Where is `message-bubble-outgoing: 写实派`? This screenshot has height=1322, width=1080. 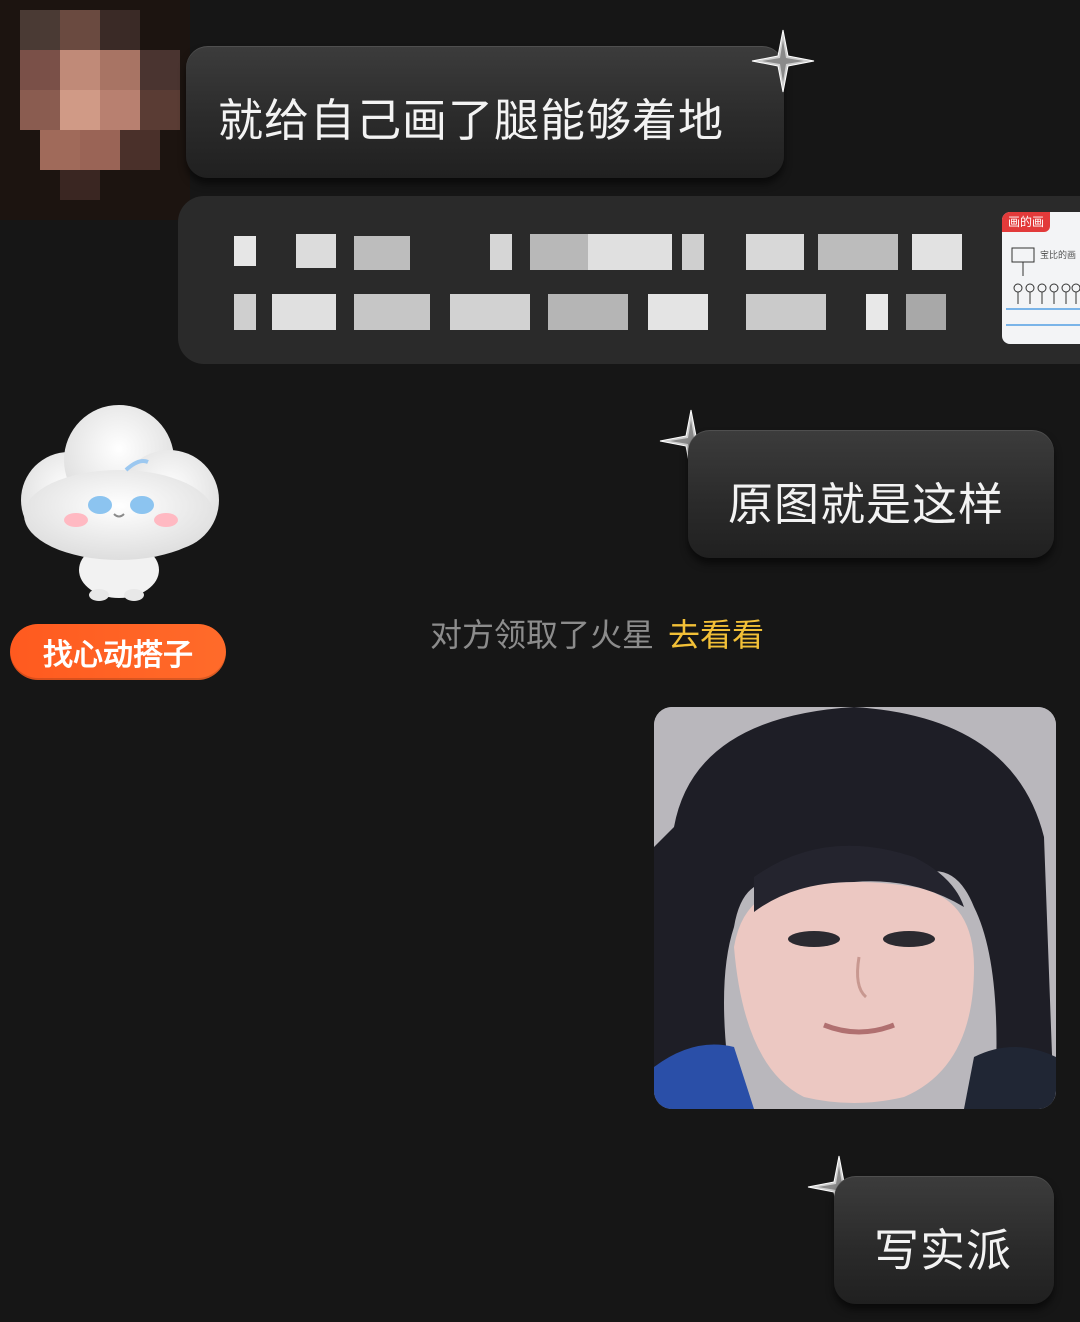 message-bubble-outgoing: 写实派 is located at coordinates (944, 1240).